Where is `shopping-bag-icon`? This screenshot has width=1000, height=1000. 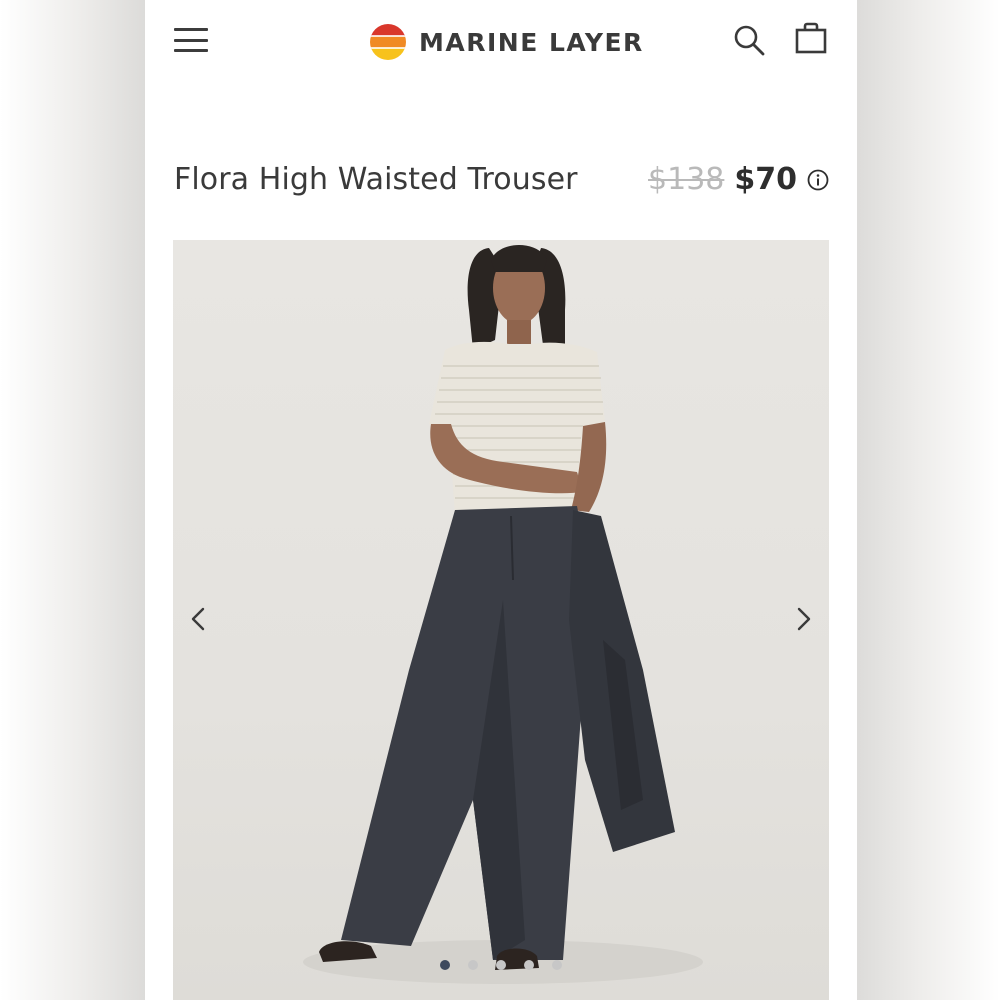
shopping-bag-icon is located at coordinates (811, 38).